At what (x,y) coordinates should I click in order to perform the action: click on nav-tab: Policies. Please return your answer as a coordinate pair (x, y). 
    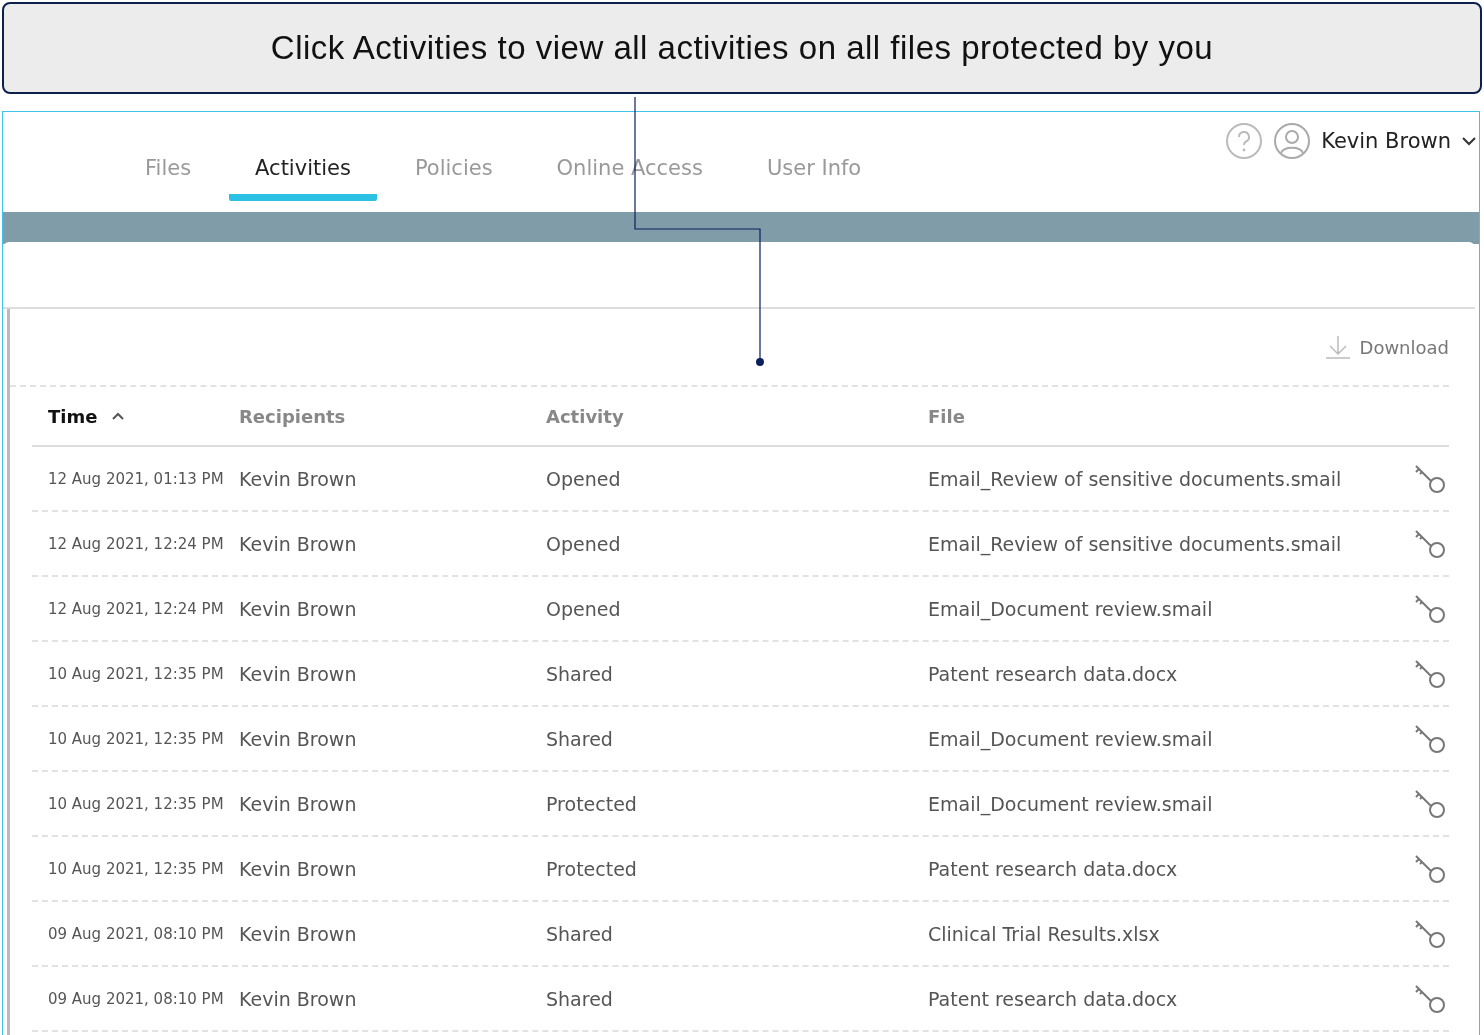
    Looking at the image, I should click on (453, 176).